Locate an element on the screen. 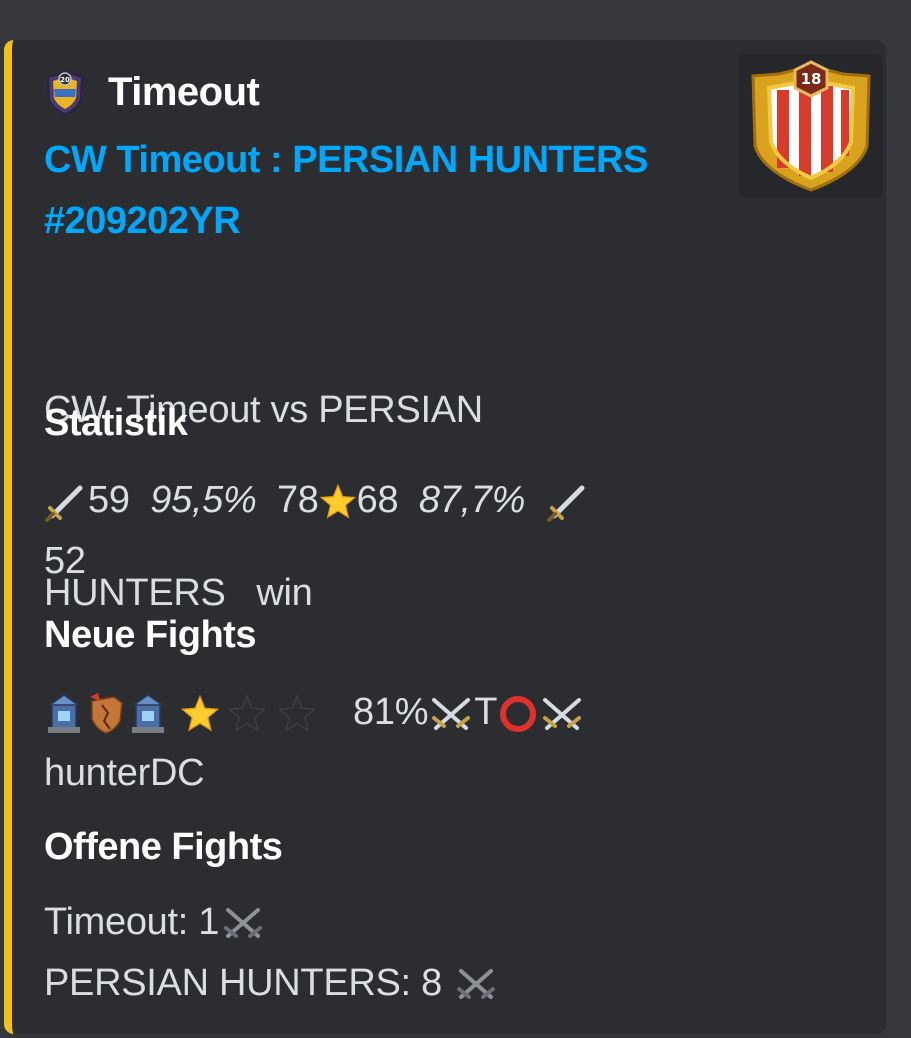 Image resolution: width=911 pixels, height=1038 pixels. title-line-1: CW Timeout : PERSIAN HUNTERS is located at coordinates (389, 160).